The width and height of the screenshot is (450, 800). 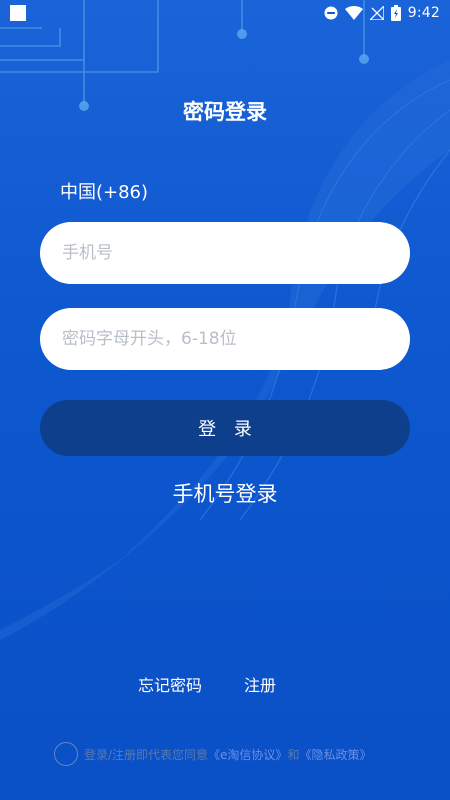 What do you see at coordinates (247, 754) in the screenshot?
I see `user-agreement-link: 《e淘信协议》` at bounding box center [247, 754].